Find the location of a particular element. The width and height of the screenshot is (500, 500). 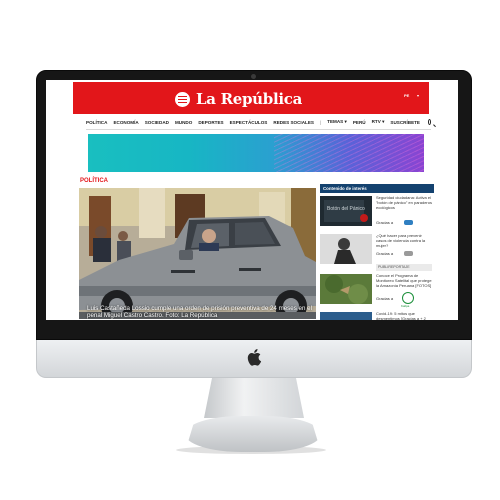

monitor-stand-neck is located at coordinates (254, 398).